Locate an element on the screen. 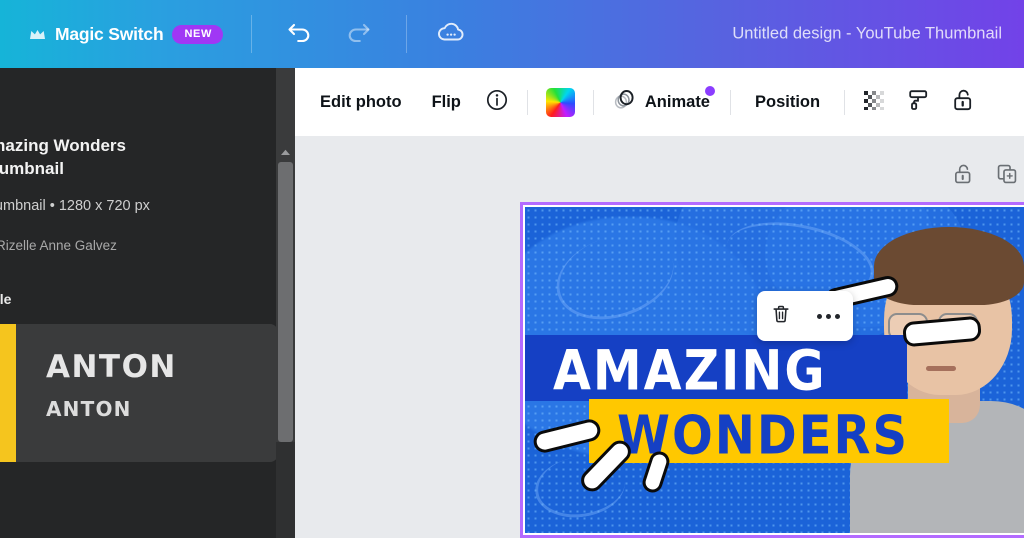 The image size is (1024, 538). sidebar-scrollbar is located at coordinates (285, 303).